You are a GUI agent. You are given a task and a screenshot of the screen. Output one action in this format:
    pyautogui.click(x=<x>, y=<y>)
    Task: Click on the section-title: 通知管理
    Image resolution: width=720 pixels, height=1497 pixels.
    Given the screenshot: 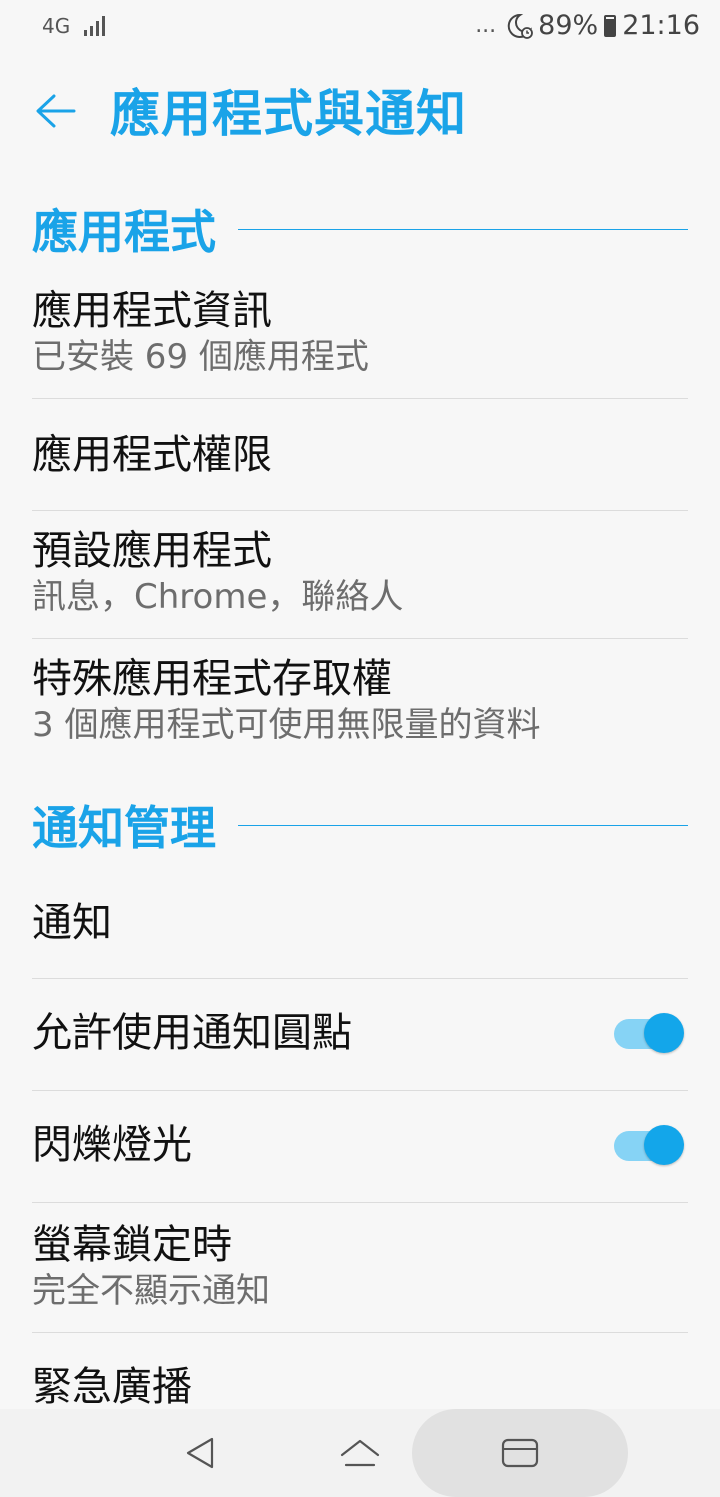 What is the action you would take?
    pyautogui.click(x=124, y=828)
    